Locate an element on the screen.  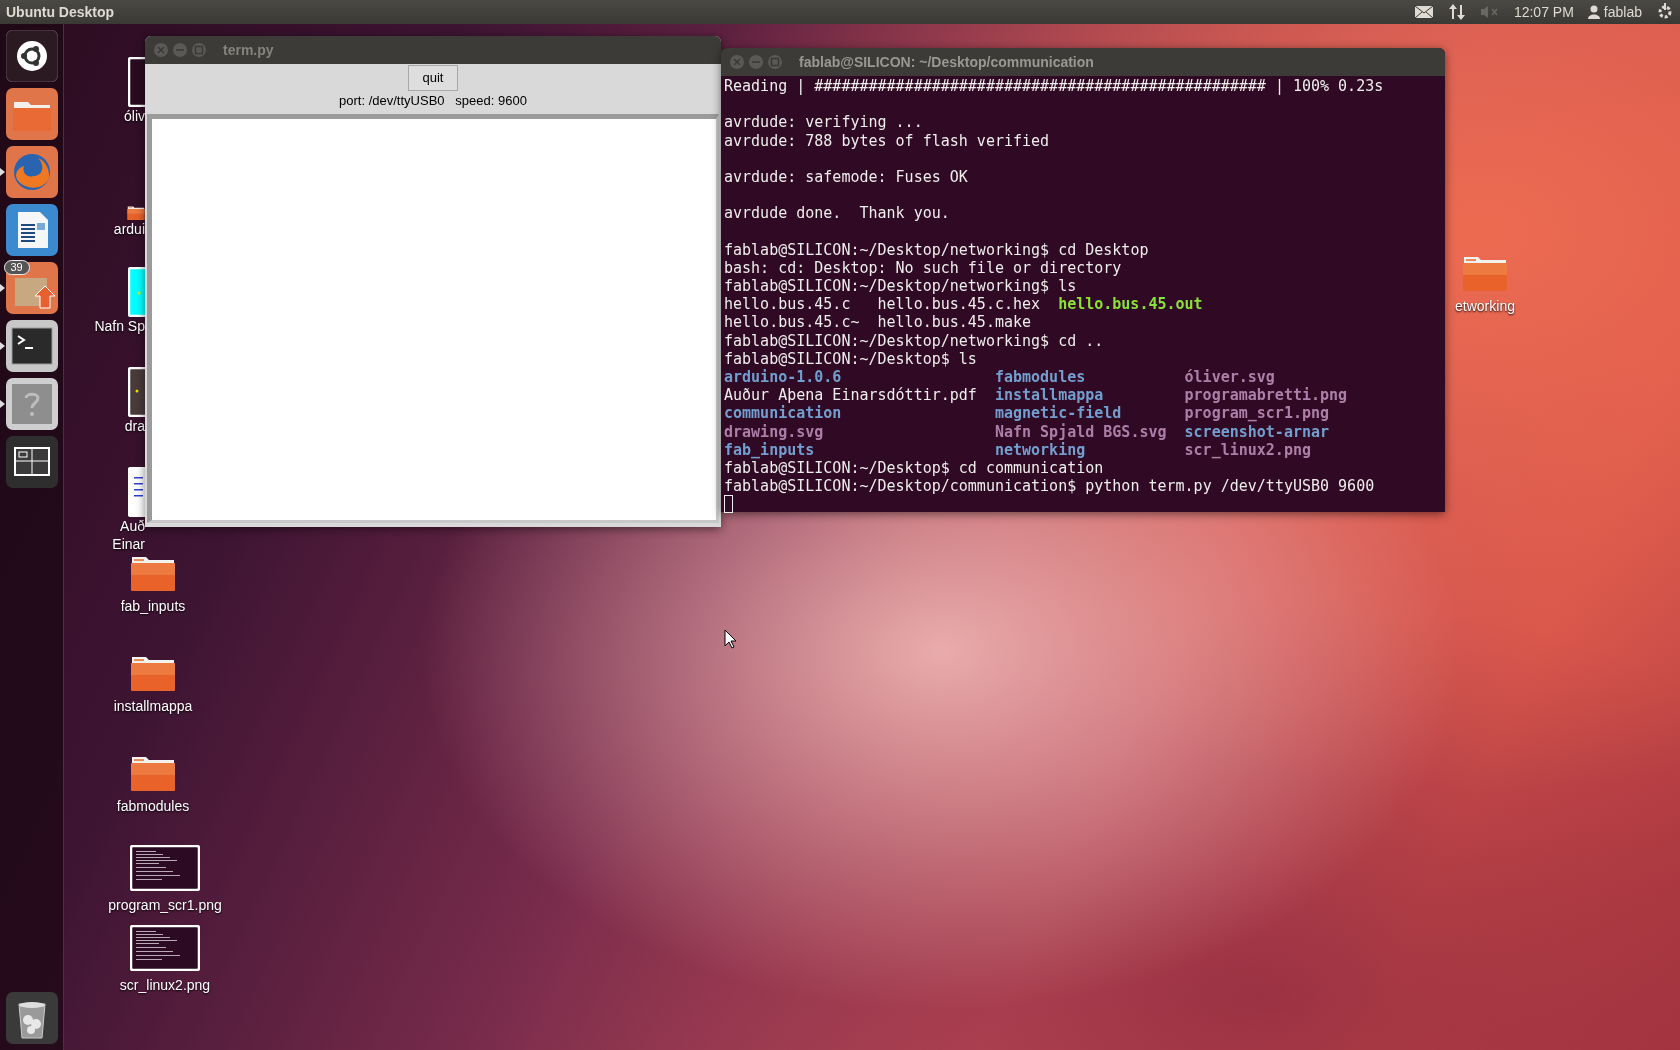
icon-label: scr_linux2.png is located at coordinates (165, 985).